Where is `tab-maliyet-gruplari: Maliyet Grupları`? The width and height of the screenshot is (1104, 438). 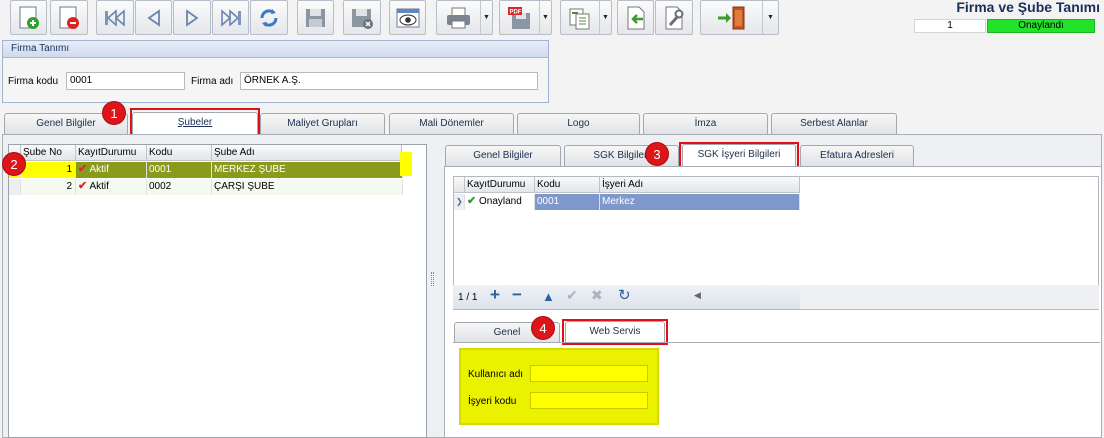
tab-maliyet-gruplari: Maliyet Grupları is located at coordinates (322, 123).